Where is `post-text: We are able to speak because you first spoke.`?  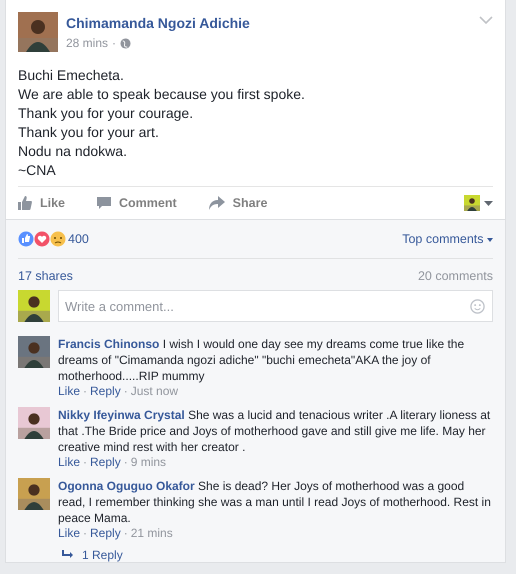
post-text: We are able to speak because you first spoke. is located at coordinates (162, 94).